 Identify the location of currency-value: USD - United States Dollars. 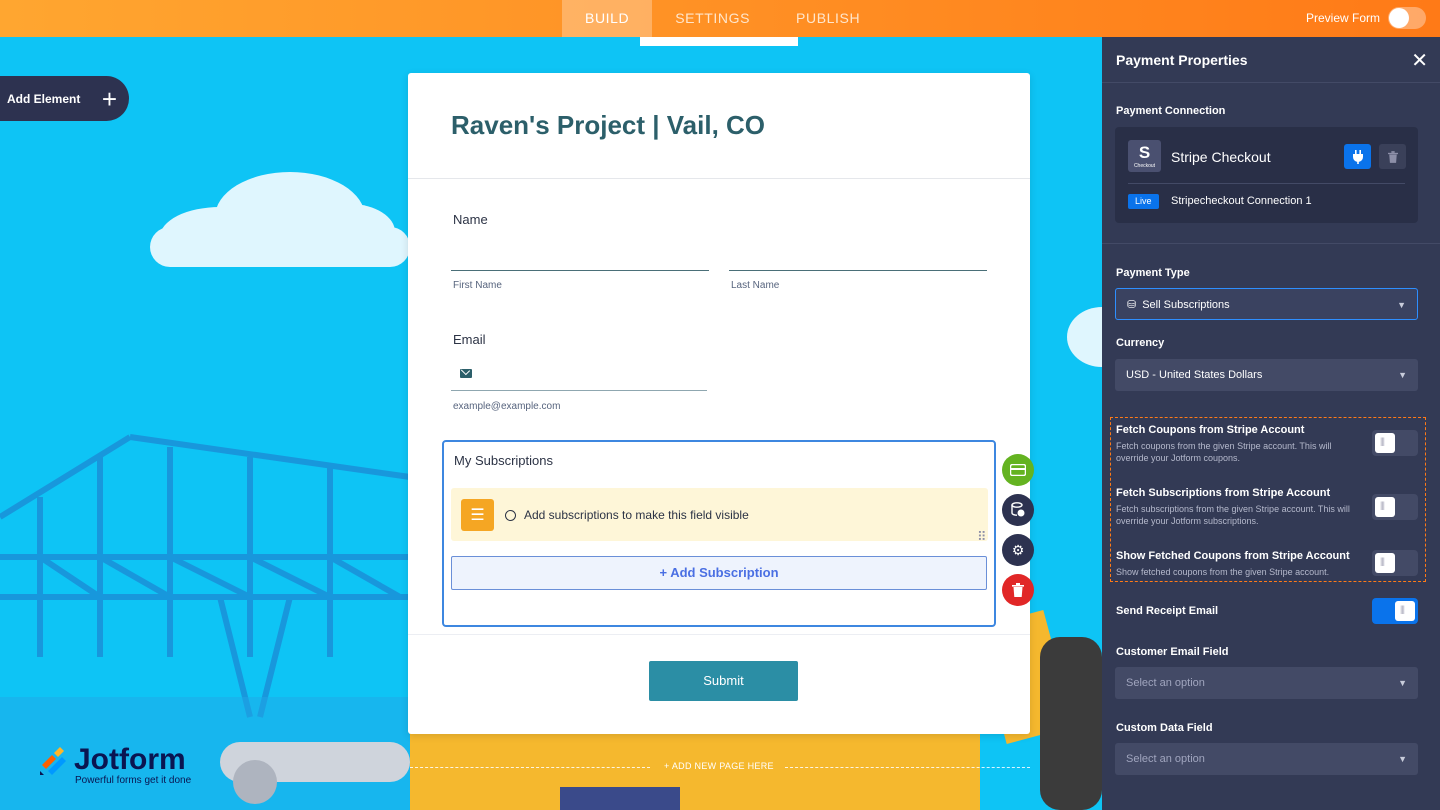
(1194, 375).